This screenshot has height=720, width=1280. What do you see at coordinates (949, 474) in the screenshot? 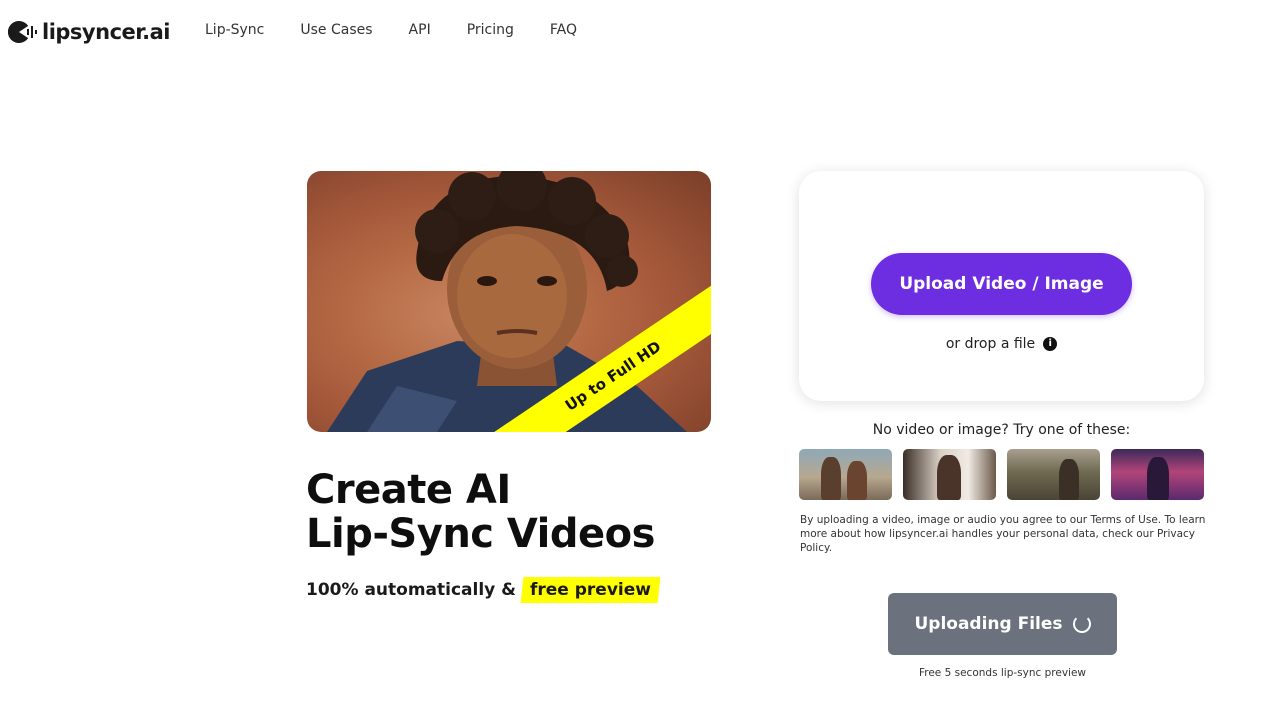
I see `sample-cafe-woman-thumbnail` at bounding box center [949, 474].